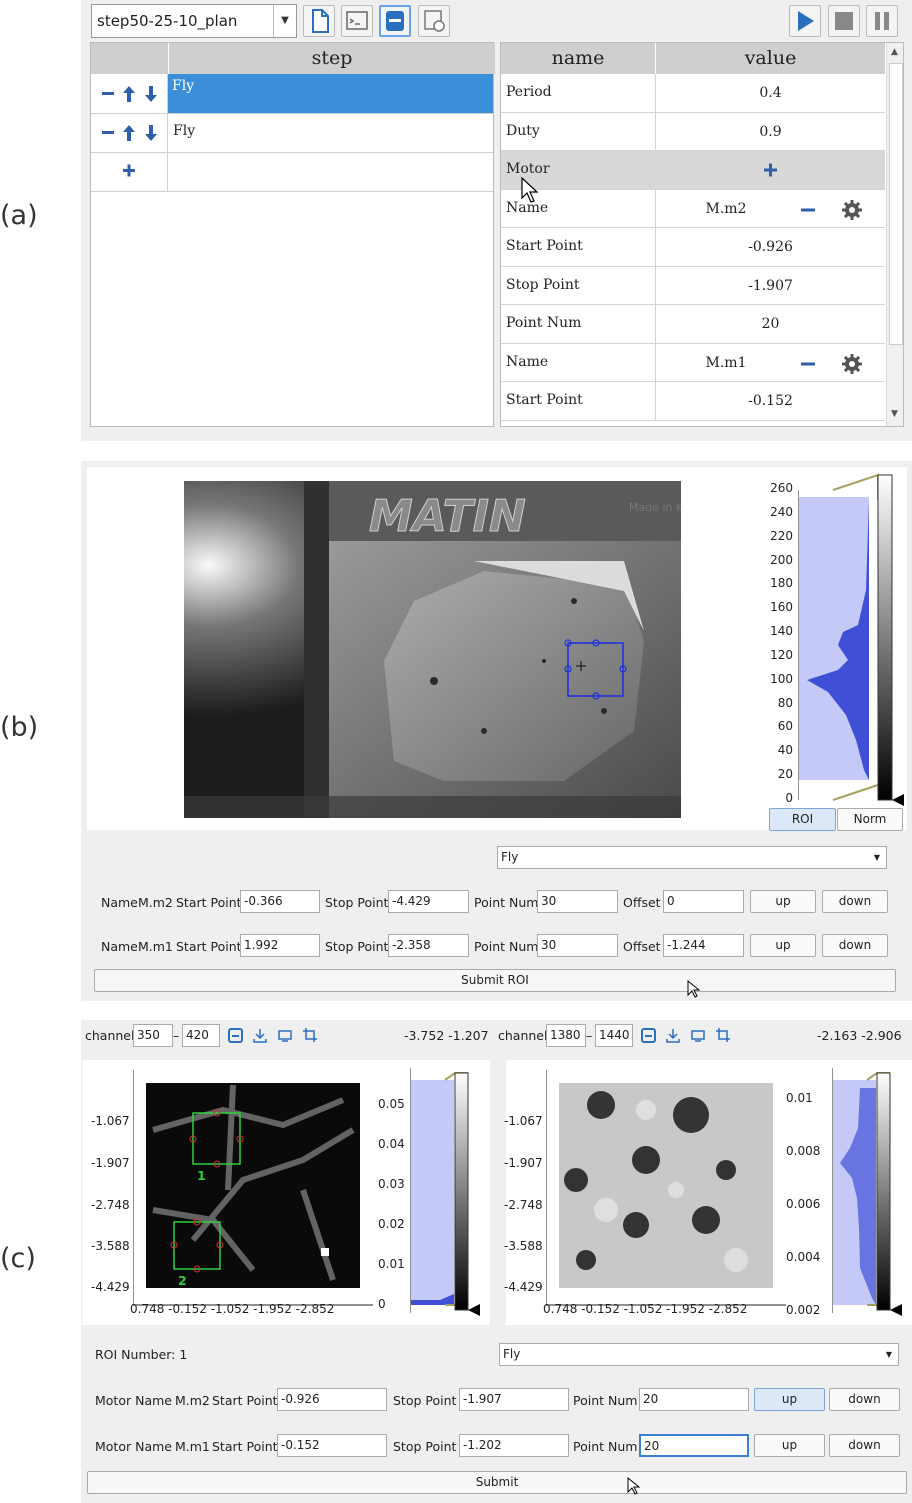  Describe the element at coordinates (292, 172) in the screenshot. I see `add-step-row` at that location.